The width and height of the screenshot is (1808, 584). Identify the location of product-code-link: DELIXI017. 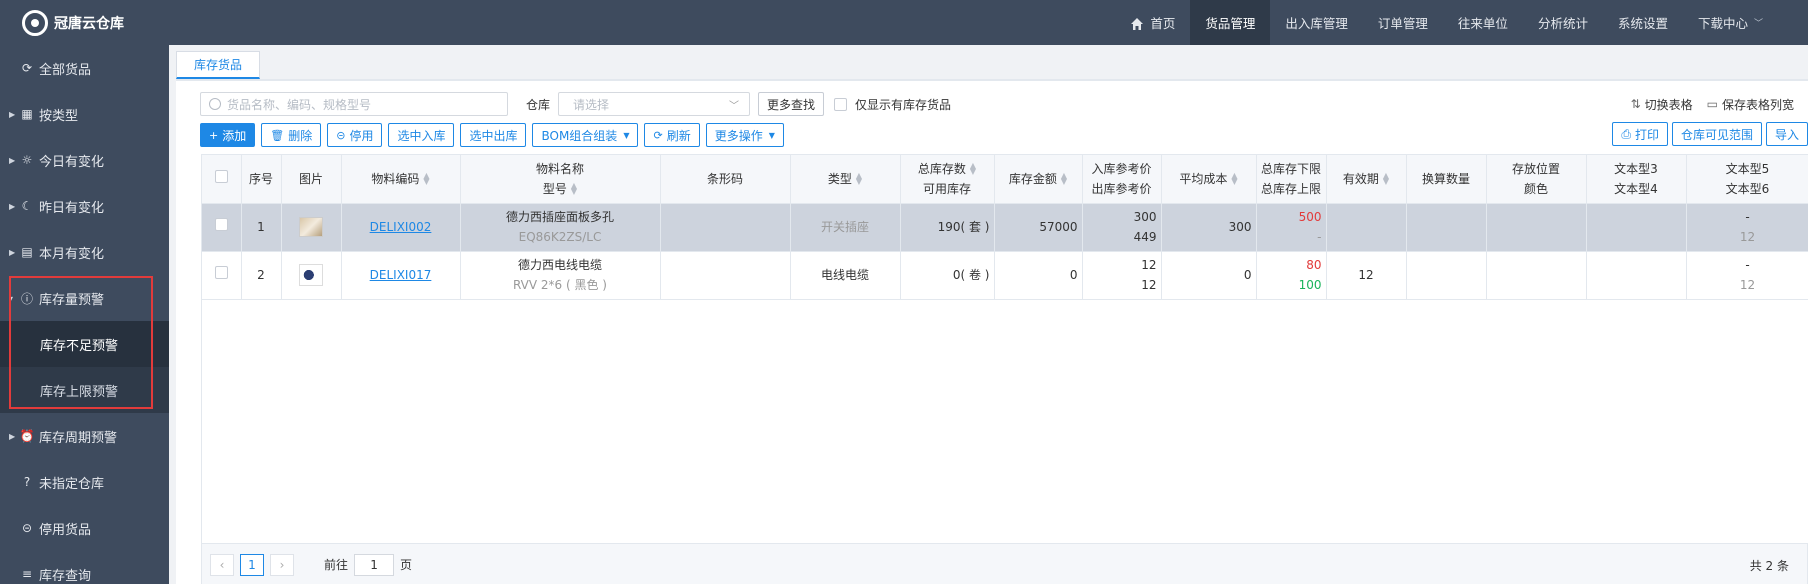
(401, 275).